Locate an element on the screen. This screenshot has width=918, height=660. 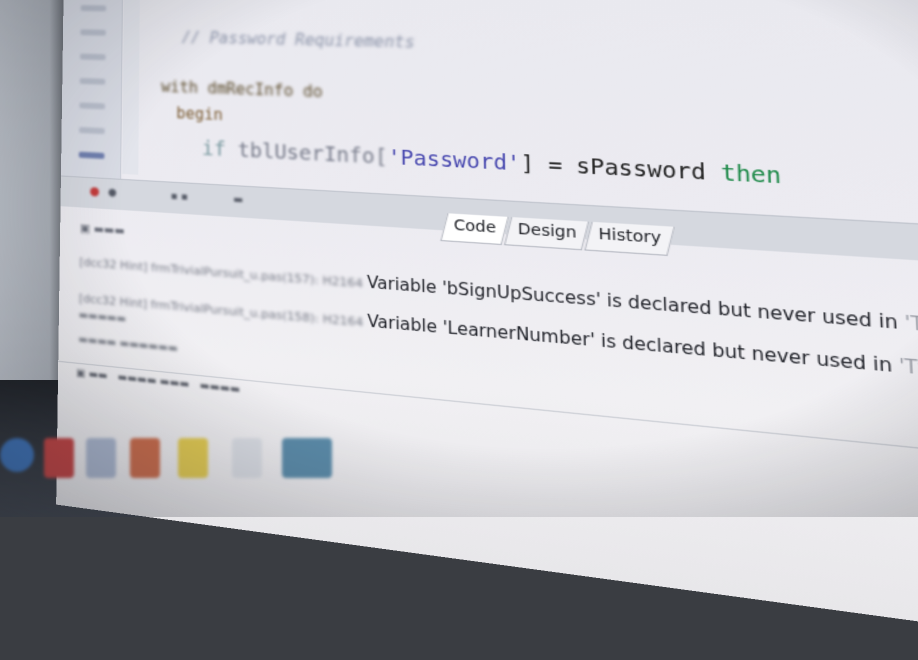
message-row-blurred: ▬▬▬▬▬ is located at coordinates (103, 317).